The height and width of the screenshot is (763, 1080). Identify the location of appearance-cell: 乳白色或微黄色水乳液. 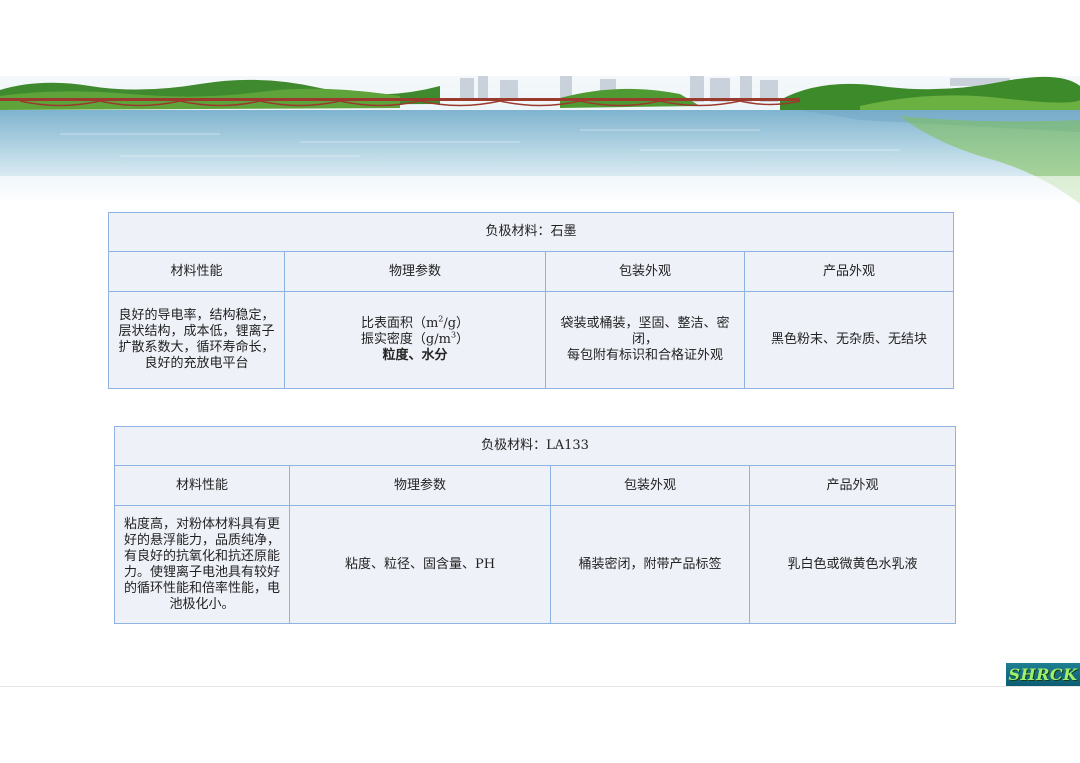
(852, 564).